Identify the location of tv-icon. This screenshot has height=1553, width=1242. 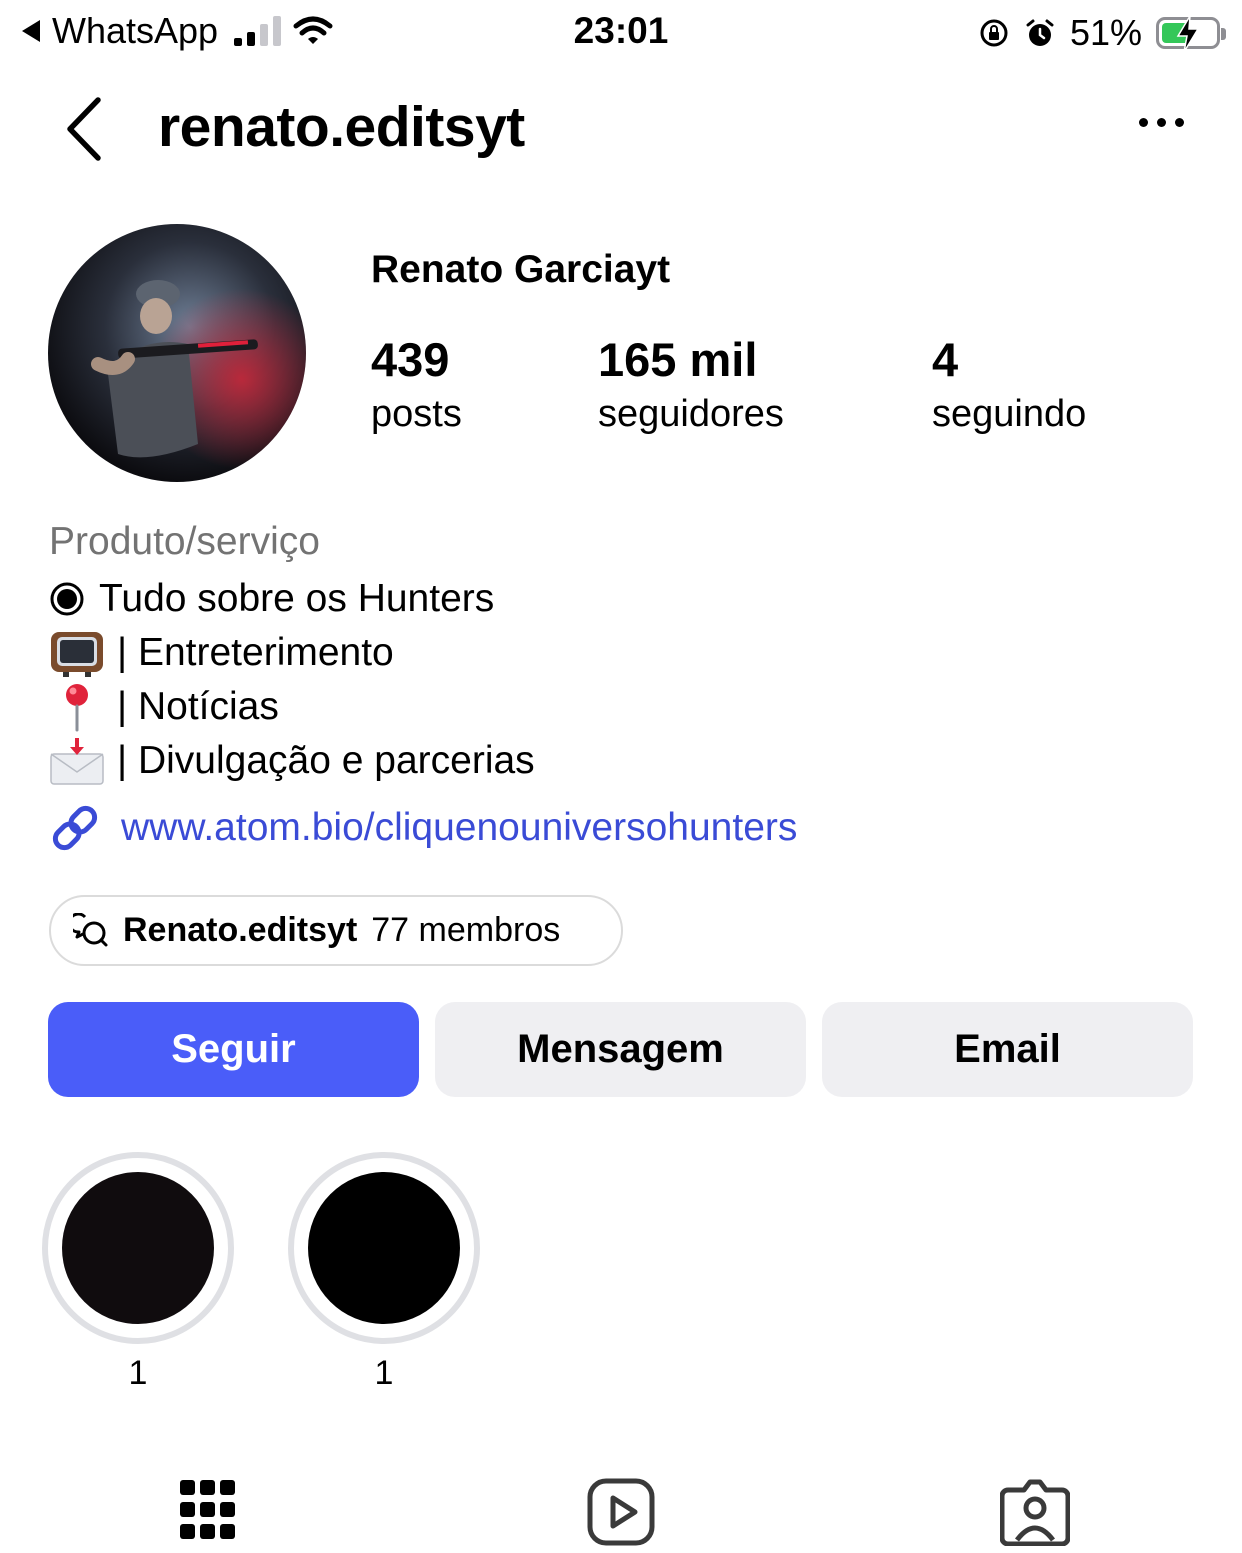
(77, 653).